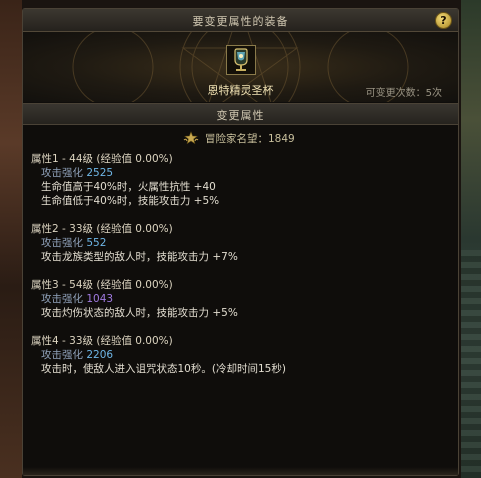  I want to click on stat-value: 2206, so click(100, 355).